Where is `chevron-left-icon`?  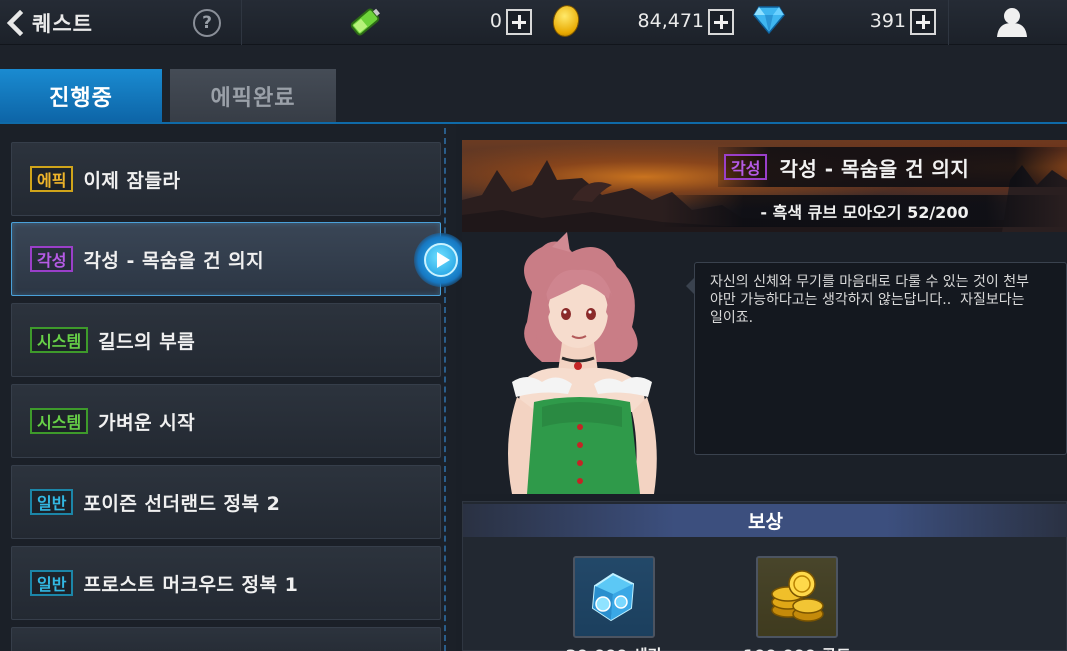
chevron-left-icon is located at coordinates (15, 22).